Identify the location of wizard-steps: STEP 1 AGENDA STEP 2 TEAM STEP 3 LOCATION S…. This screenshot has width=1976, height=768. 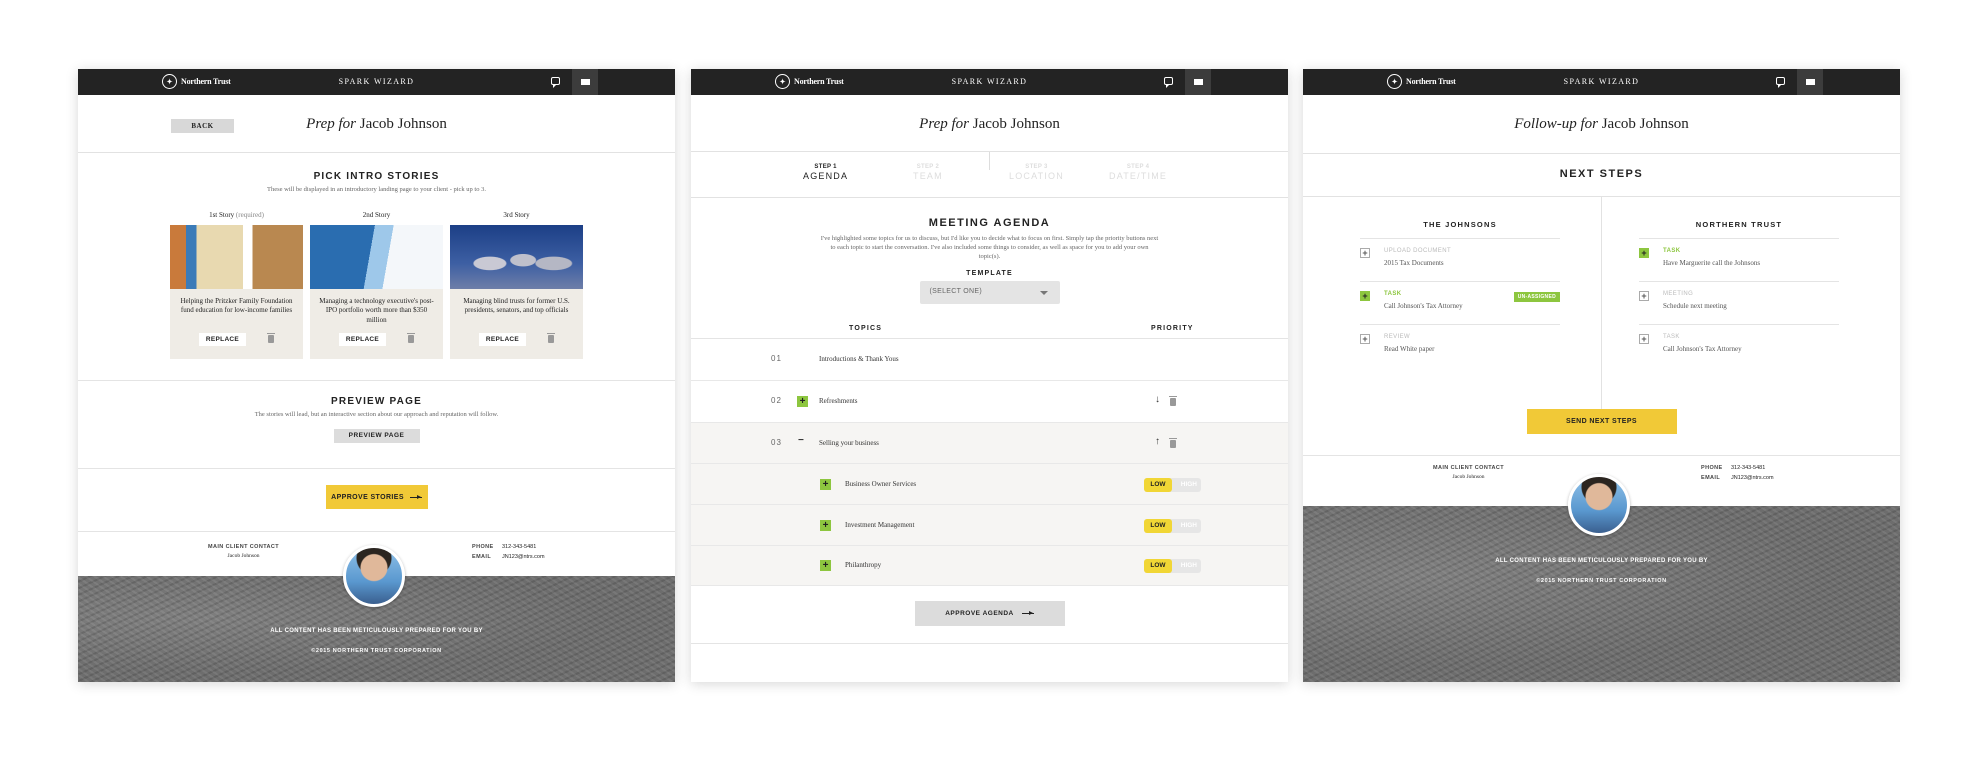
(989, 175).